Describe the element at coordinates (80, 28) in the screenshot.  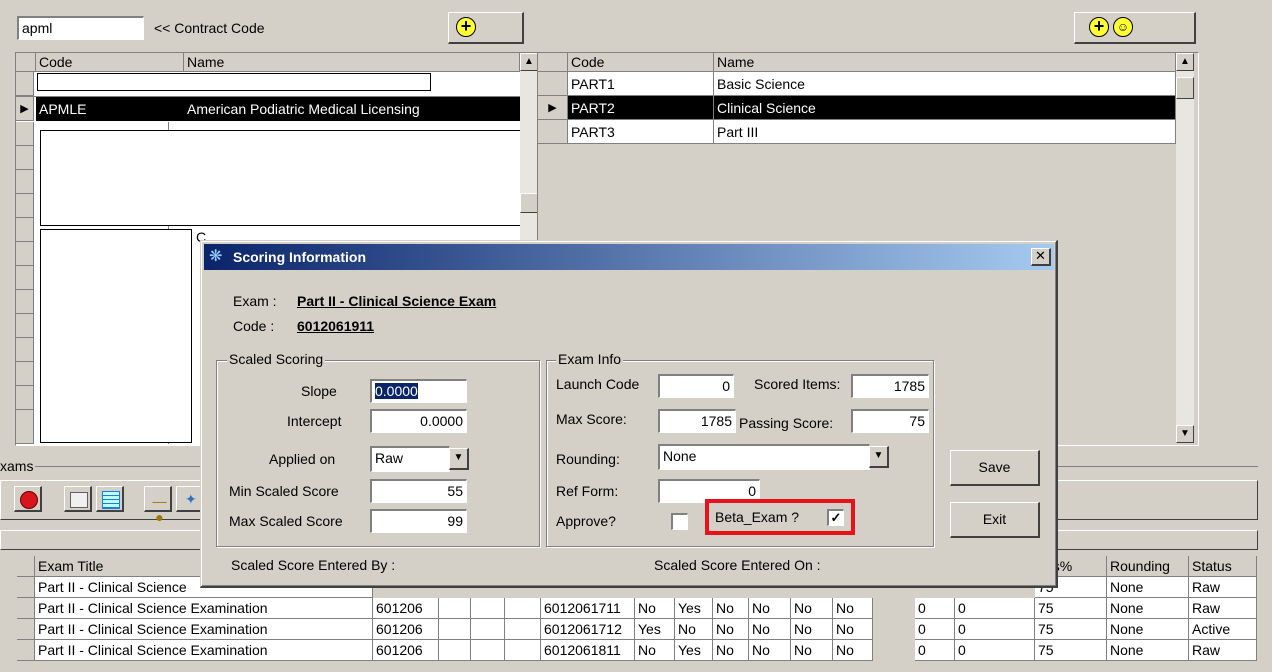
I see `contract-code-input: apml` at that location.